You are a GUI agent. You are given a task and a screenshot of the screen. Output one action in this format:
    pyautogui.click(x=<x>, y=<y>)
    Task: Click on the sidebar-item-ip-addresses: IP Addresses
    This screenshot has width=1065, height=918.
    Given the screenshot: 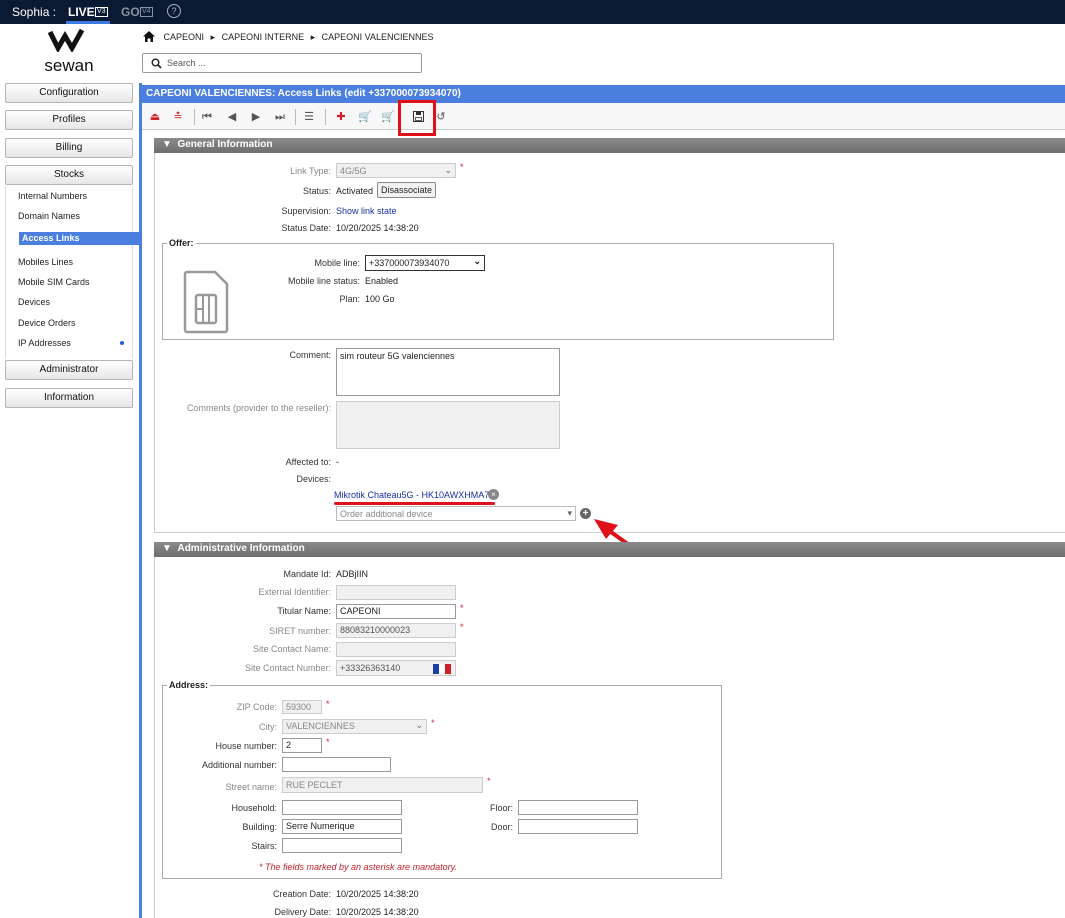 What is the action you would take?
    pyautogui.click(x=44, y=343)
    